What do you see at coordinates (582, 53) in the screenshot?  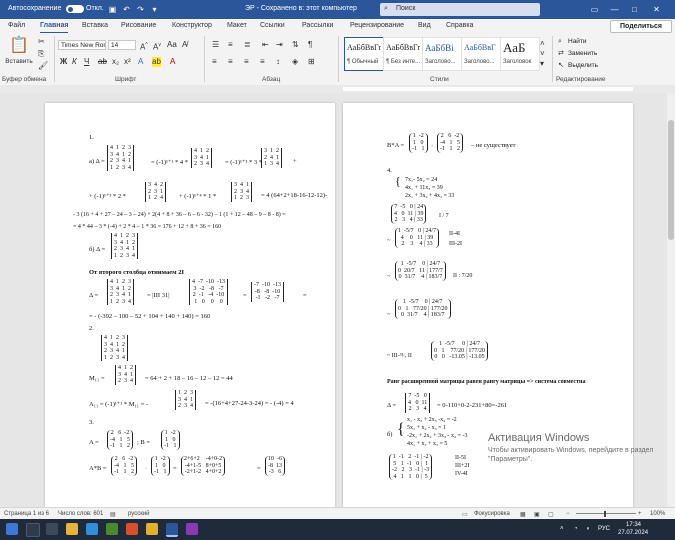 I see `replace-button: Заменить` at bounding box center [582, 53].